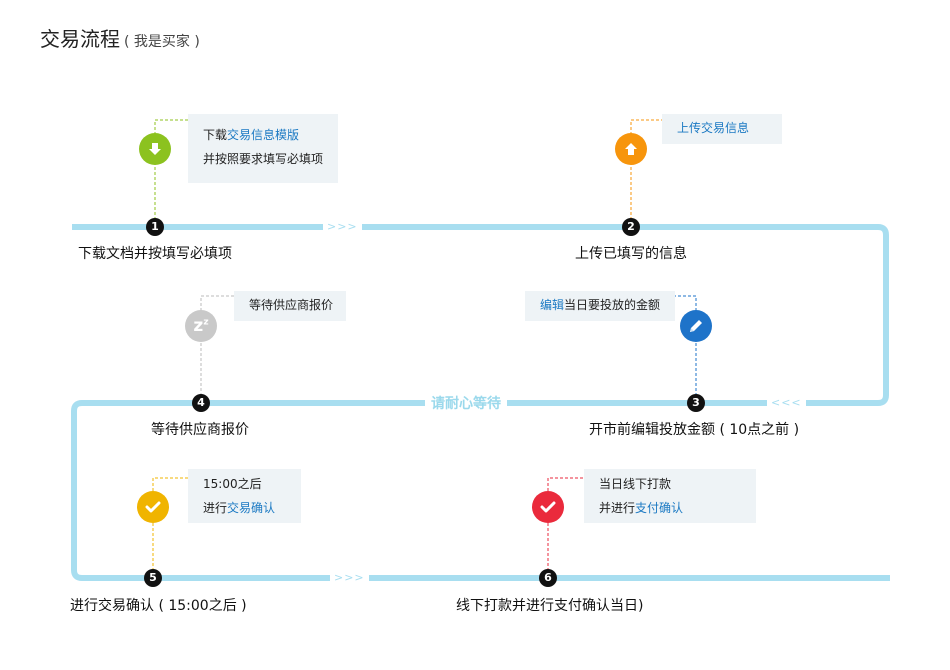 The height and width of the screenshot is (670, 950). I want to click on step-4-number: 4, so click(201, 403).